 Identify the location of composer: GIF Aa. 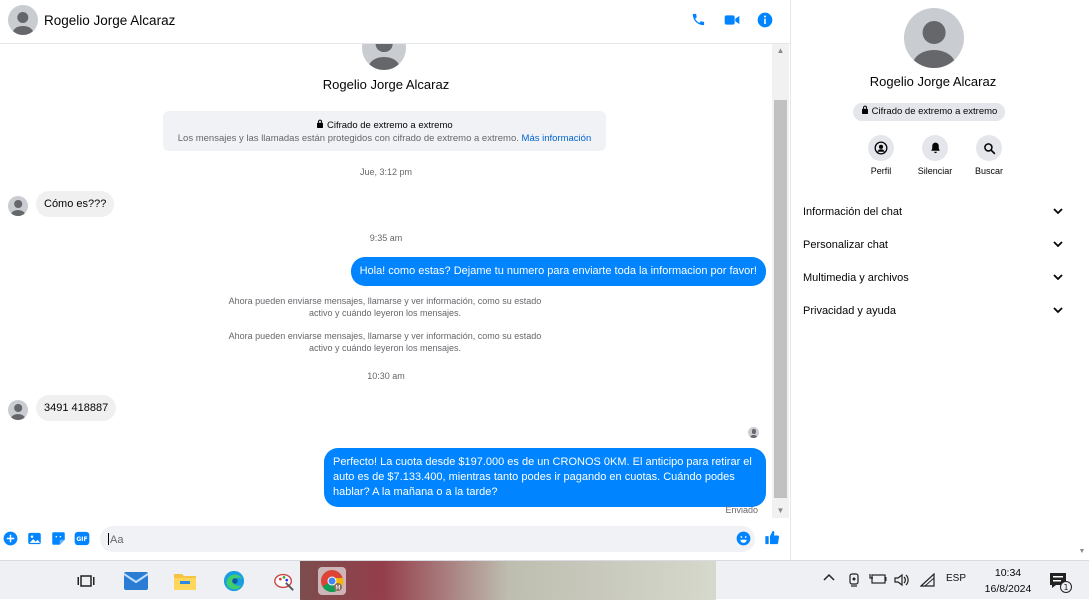
(395, 540).